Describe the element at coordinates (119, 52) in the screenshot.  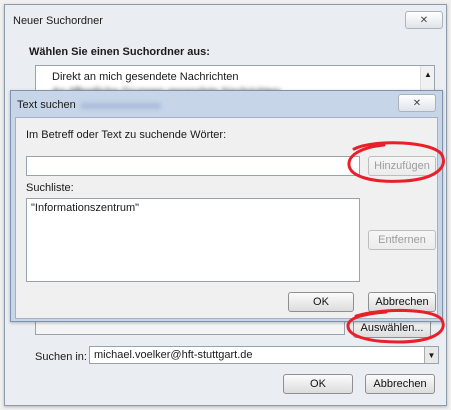
I see `choose-folder-heading: Wählen Sie einen Suchordner aus:` at that location.